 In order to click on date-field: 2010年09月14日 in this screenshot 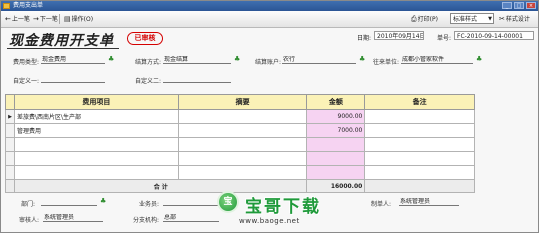, I will do `click(399, 35)`.